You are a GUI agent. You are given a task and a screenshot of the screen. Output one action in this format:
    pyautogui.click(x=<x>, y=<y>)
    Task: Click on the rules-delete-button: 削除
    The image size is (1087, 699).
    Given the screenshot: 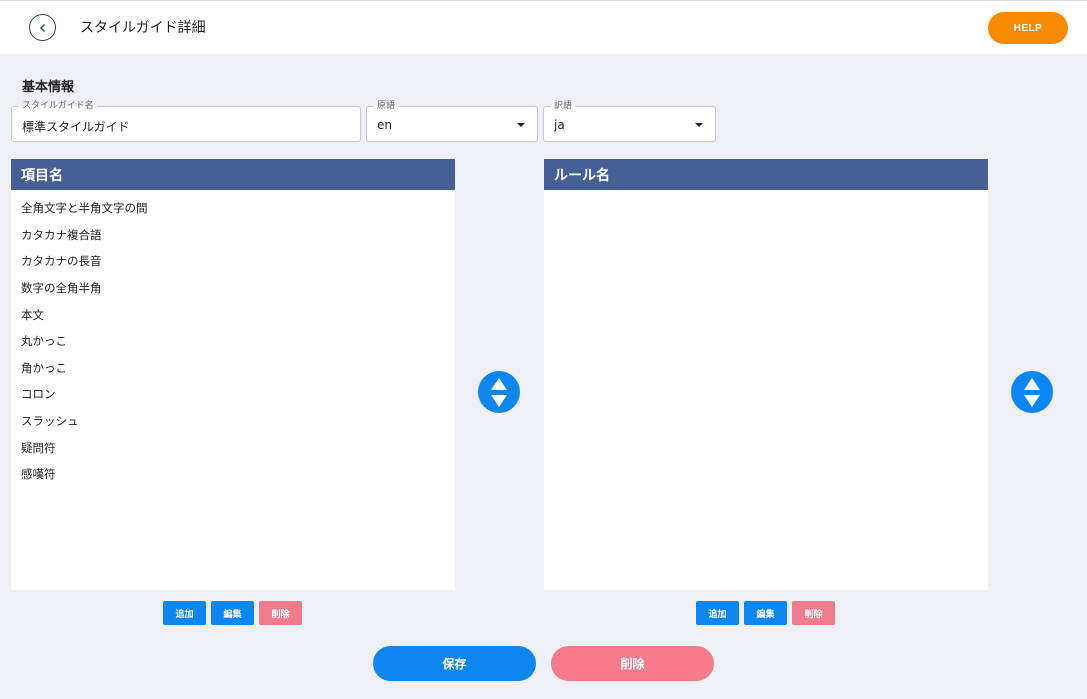 What is the action you would take?
    pyautogui.click(x=813, y=613)
    